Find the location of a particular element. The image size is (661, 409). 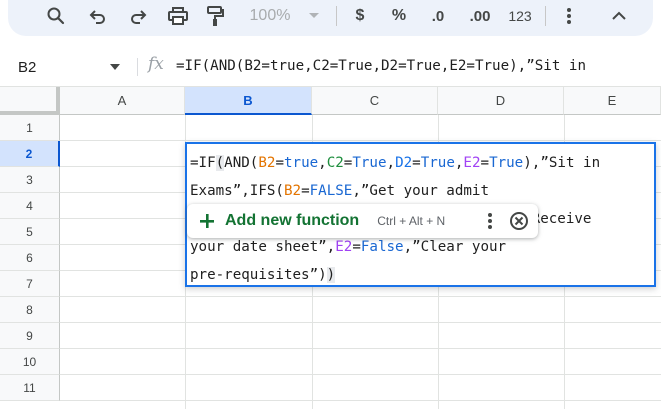

row-header-2: 2 is located at coordinates (30, 154).